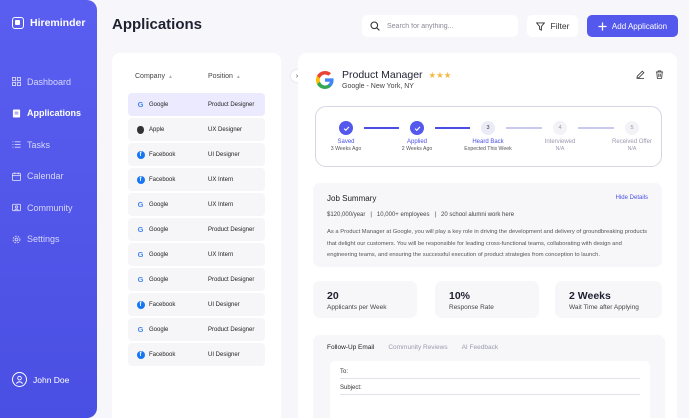 Image resolution: width=689 pixels, height=418 pixels. Describe the element at coordinates (560, 136) in the screenshot. I see `progress-step: 4 Interviewed N/A` at that location.